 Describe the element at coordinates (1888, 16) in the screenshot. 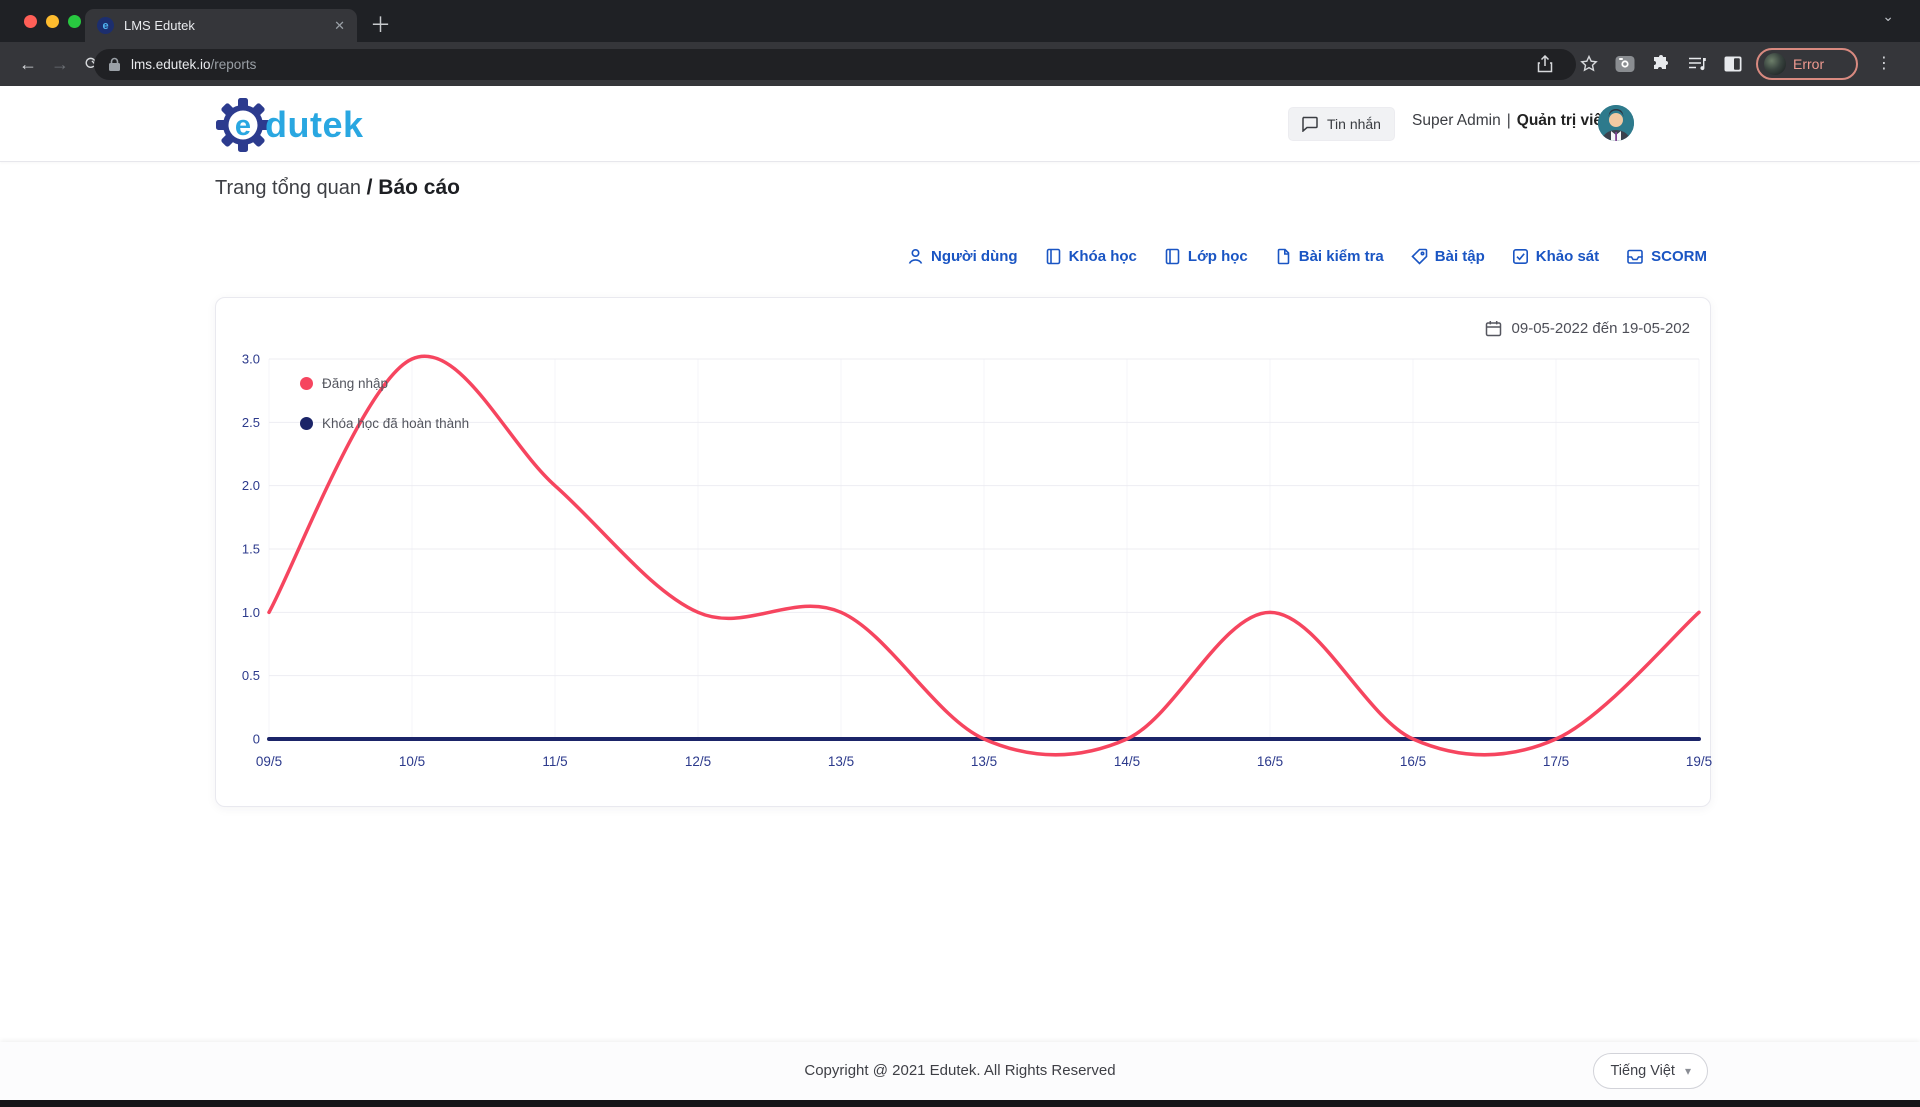

I see `tab-search-chevron-icon: ⌄` at that location.